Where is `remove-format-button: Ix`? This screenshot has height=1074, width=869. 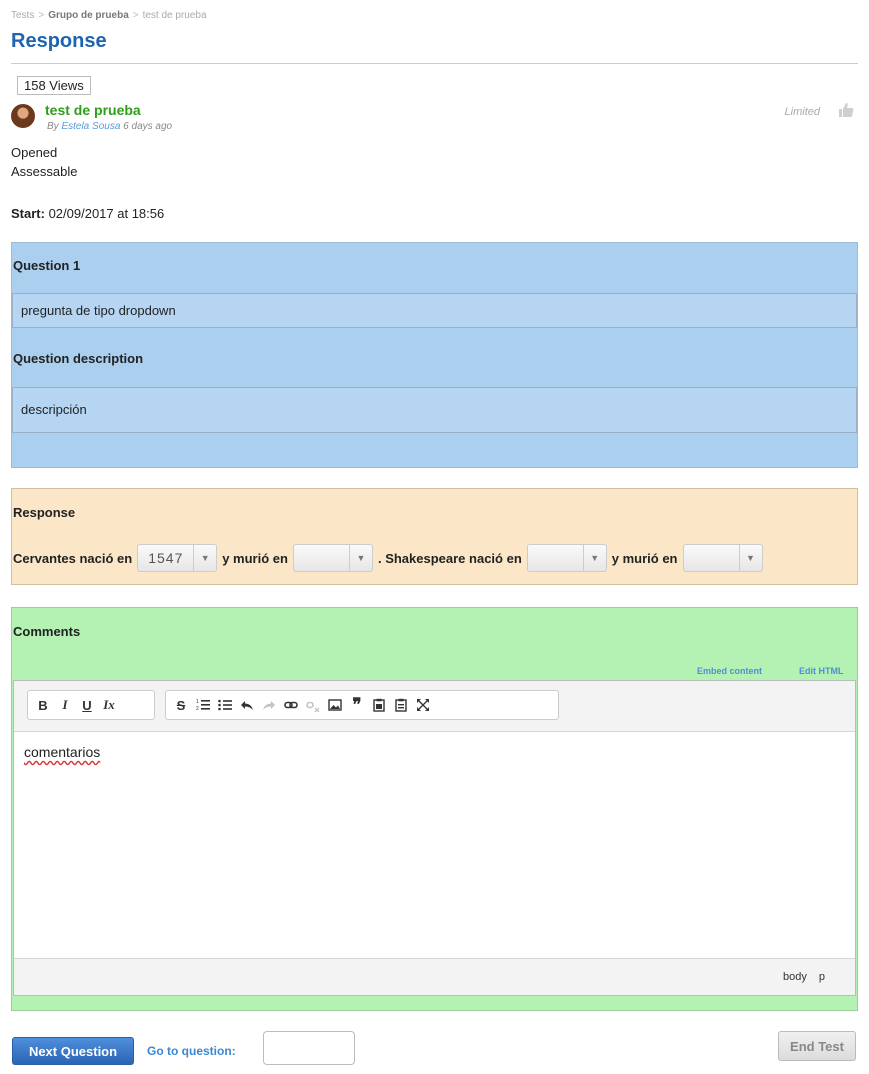 remove-format-button: Ix is located at coordinates (109, 705).